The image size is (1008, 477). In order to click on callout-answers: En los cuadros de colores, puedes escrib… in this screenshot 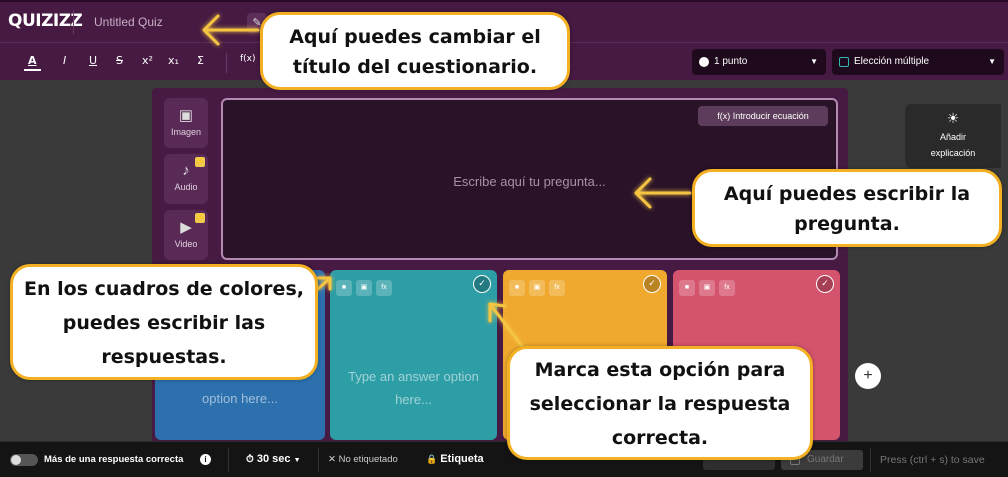, I will do `click(164, 322)`.